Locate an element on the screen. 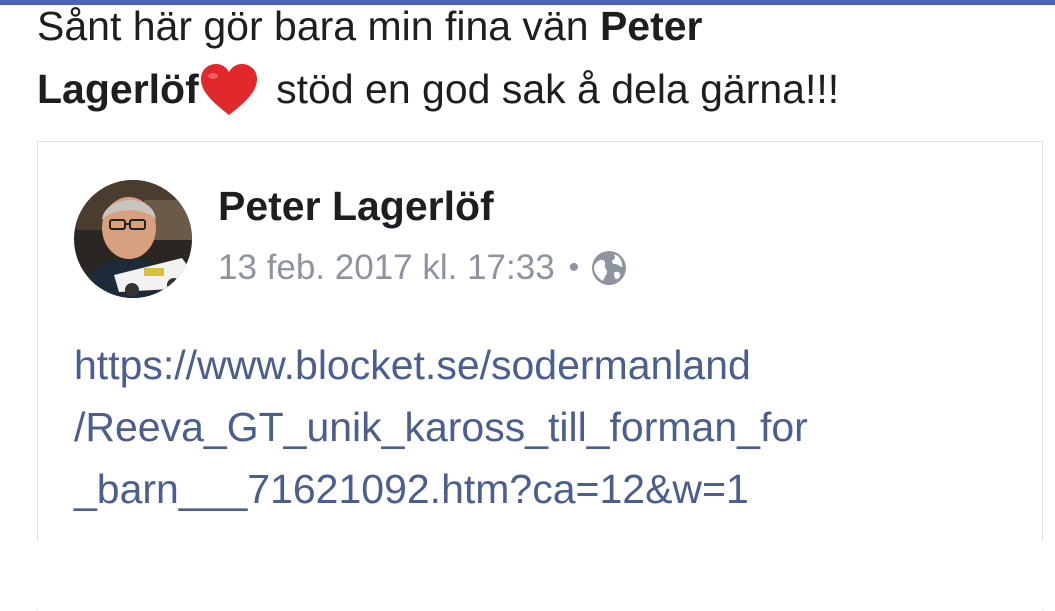 This screenshot has height=611, width=1055. post-text-intro: Sånt här gör bara min fina vän is located at coordinates (318, 26).